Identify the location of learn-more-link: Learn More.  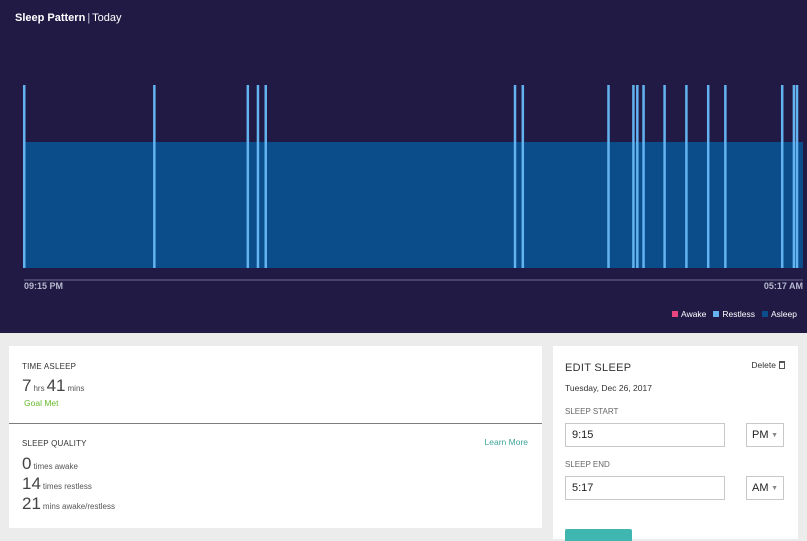
(506, 442).